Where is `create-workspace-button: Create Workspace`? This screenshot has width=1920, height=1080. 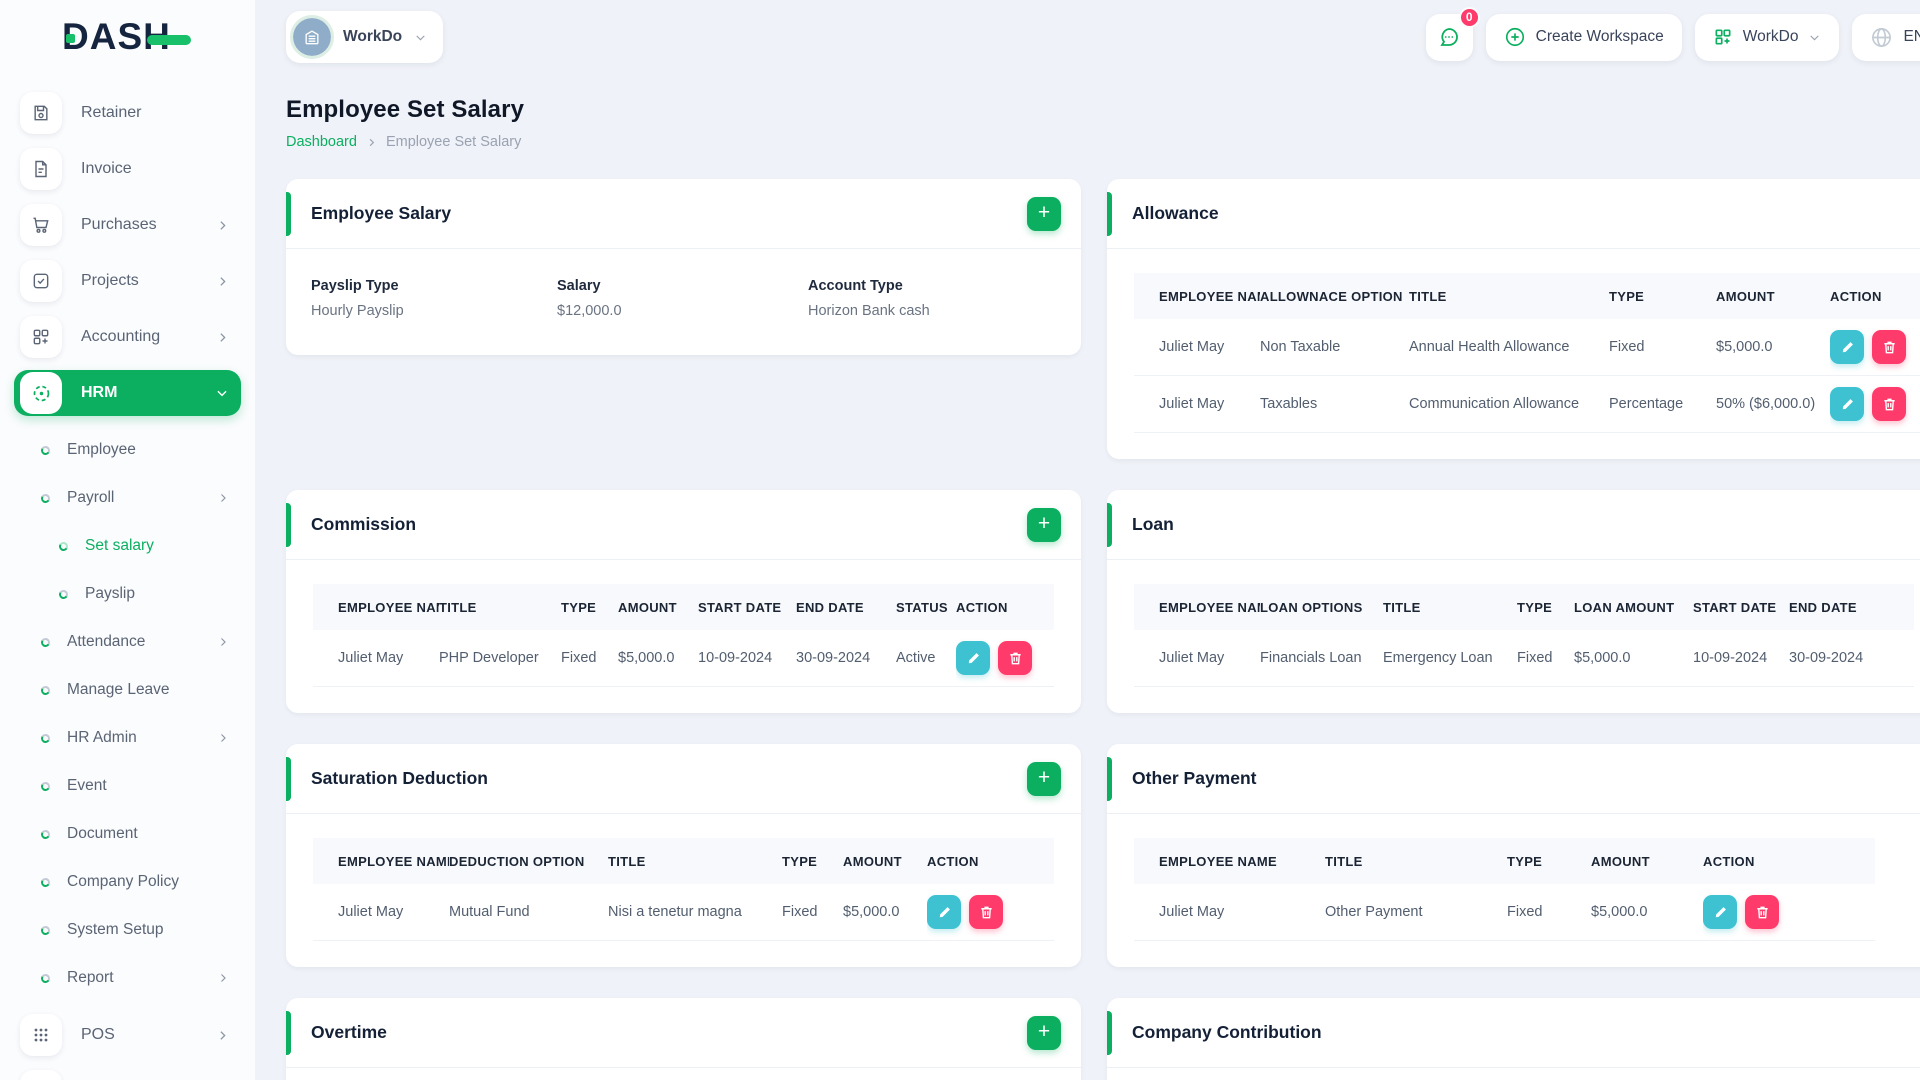 create-workspace-button: Create Workspace is located at coordinates (1583, 37).